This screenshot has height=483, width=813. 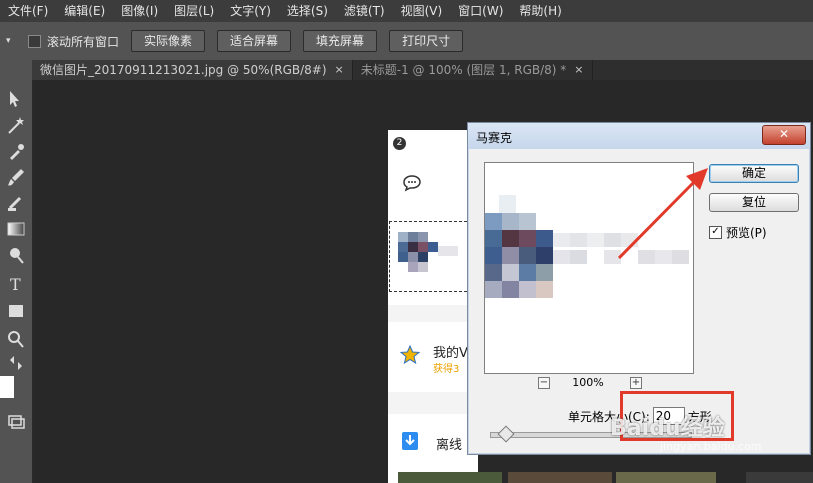 What do you see at coordinates (711, 446) in the screenshot?
I see `watermark-url: jingyan.baidu.com` at bounding box center [711, 446].